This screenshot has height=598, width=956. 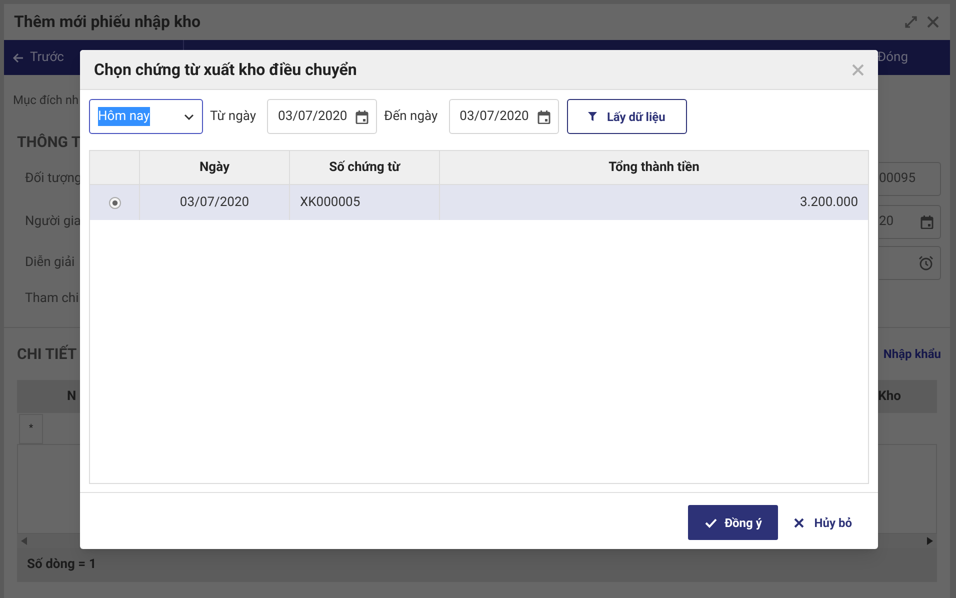 What do you see at coordinates (71, 397) in the screenshot?
I see `column-header: N` at bounding box center [71, 397].